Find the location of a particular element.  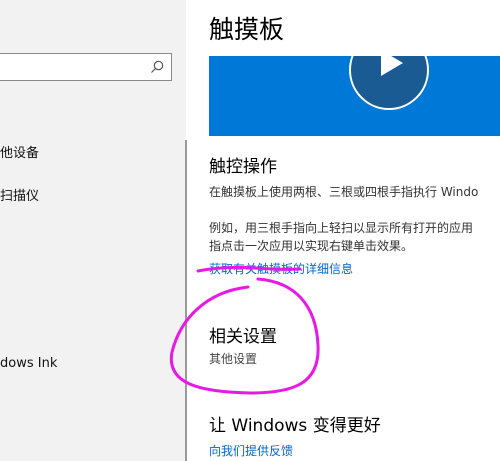

gestures-heading: 触控操作 is located at coordinates (243, 167).